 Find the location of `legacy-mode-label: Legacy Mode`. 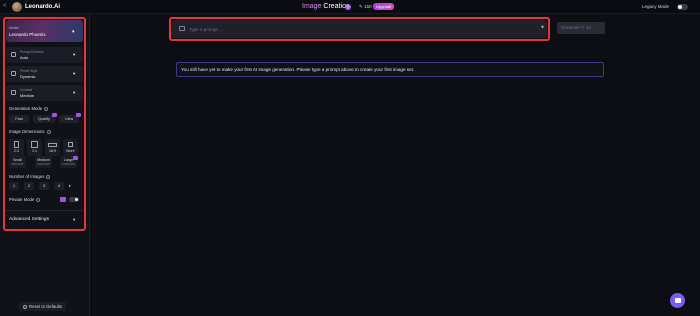

legacy-mode-label: Legacy Mode is located at coordinates (656, 6).